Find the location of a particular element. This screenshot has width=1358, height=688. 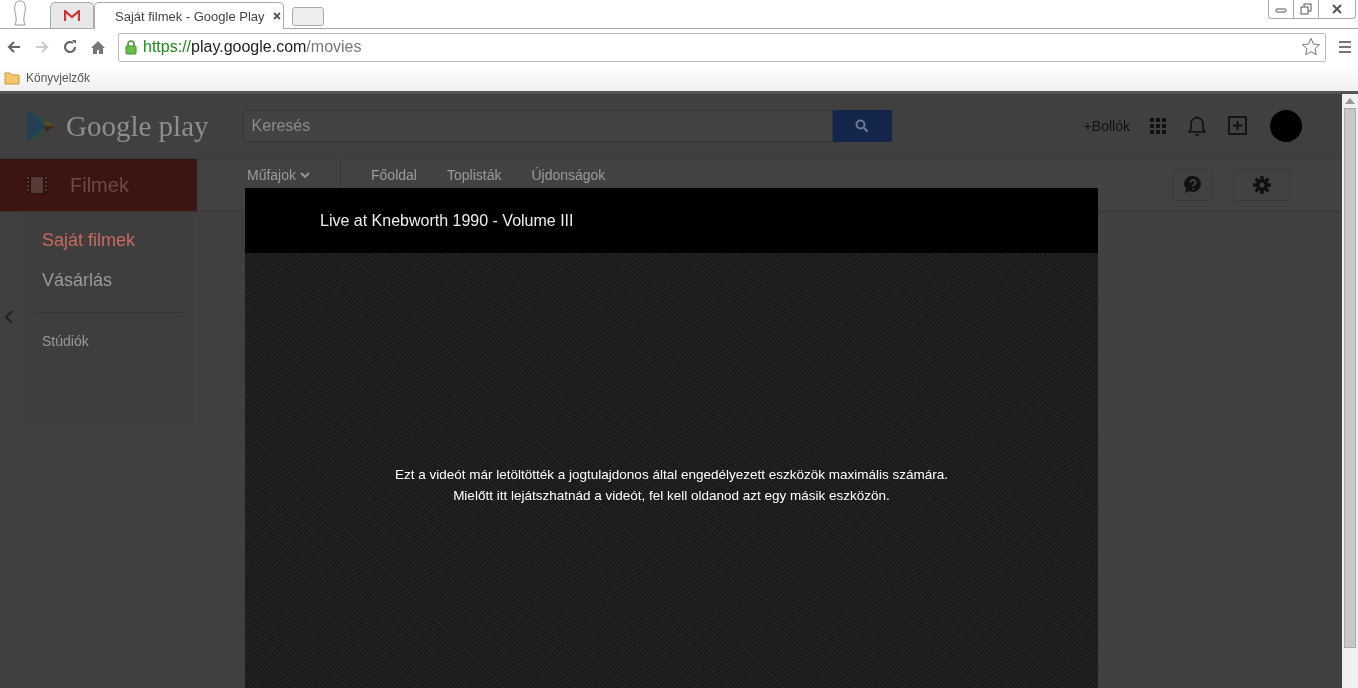

menu-icon is located at coordinates (1345, 47).